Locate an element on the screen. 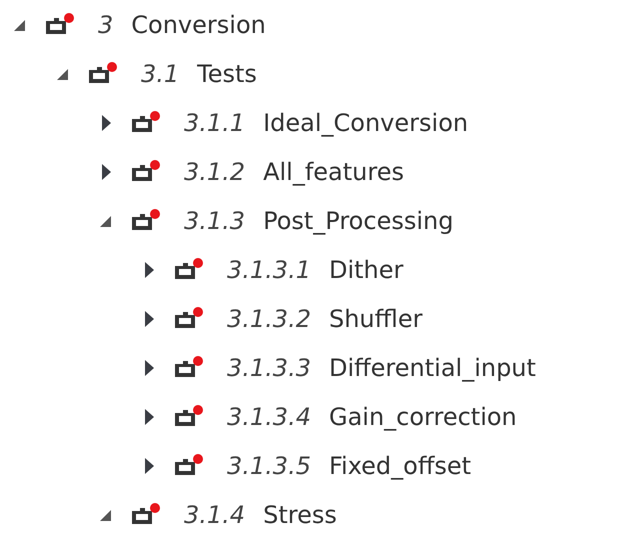 This screenshot has width=622, height=537. node-number: 3.1.2 is located at coordinates (215, 172).